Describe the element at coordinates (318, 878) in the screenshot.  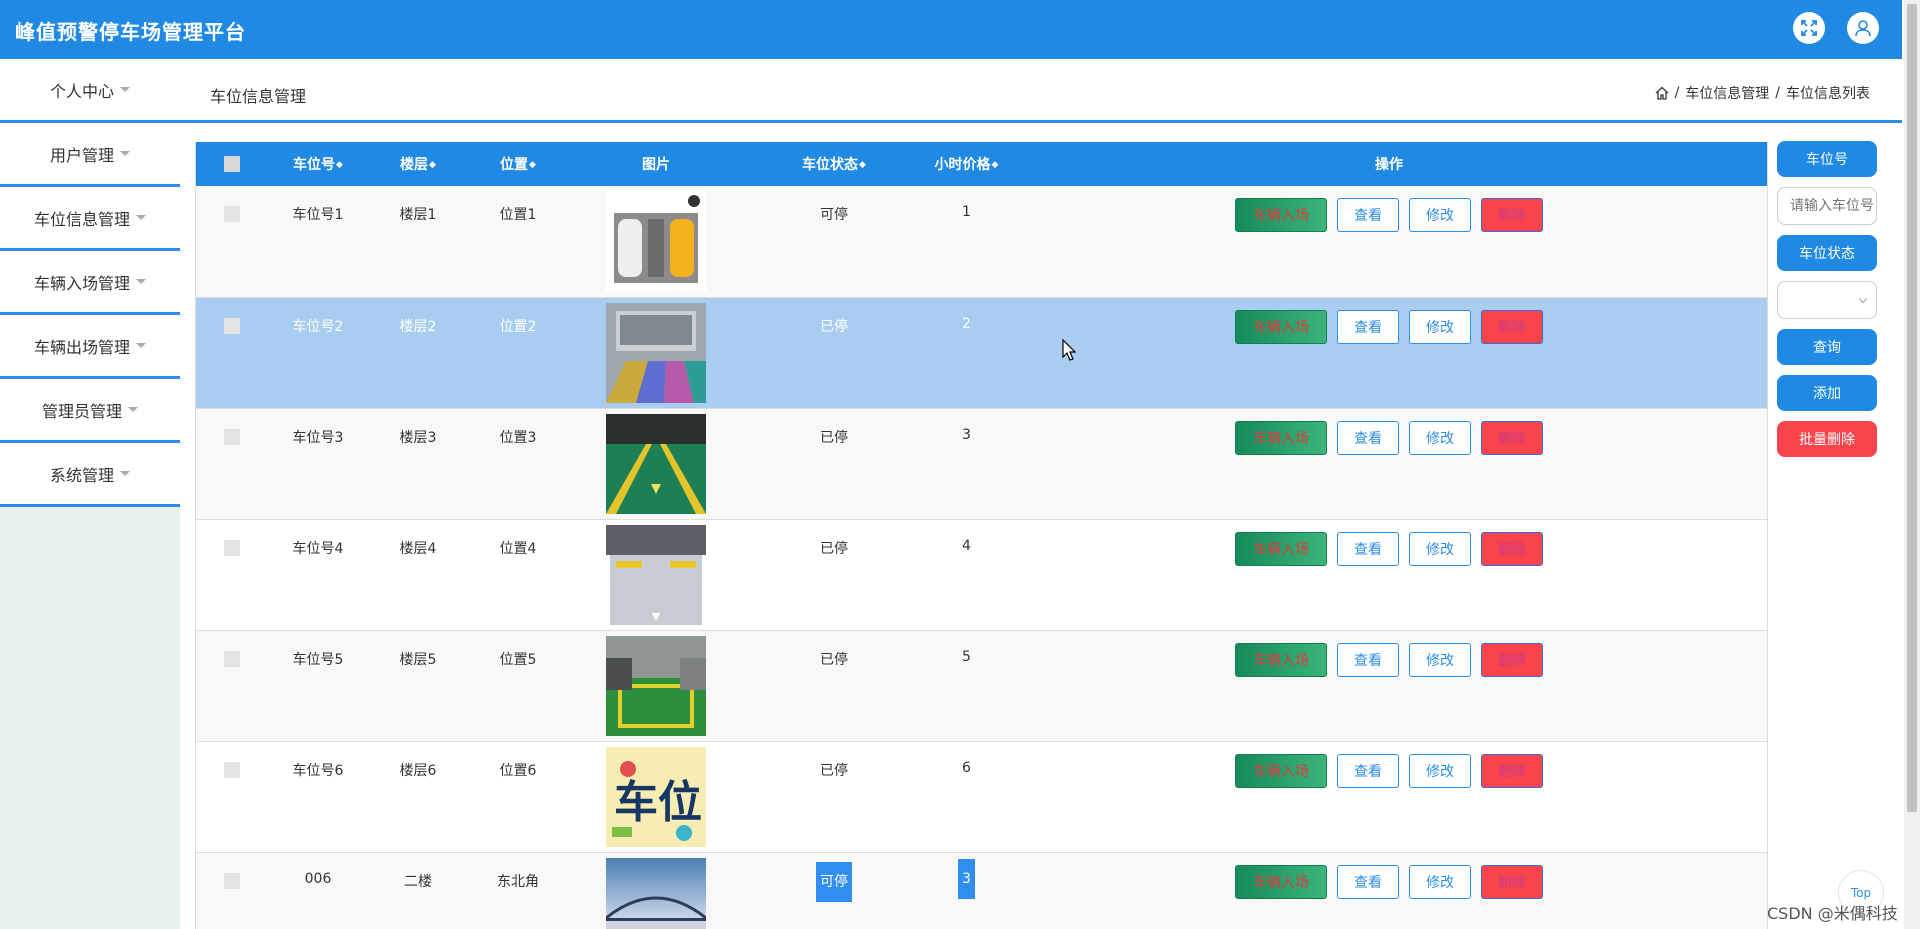
I see `cell-space-no: 006` at that location.